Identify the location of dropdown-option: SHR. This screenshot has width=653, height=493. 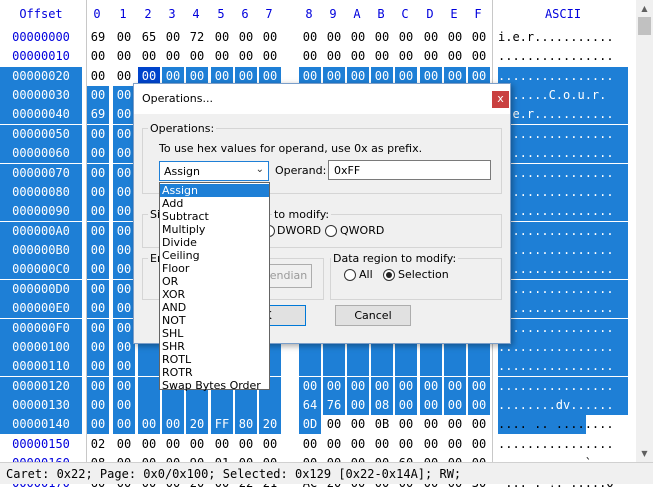
(214, 346).